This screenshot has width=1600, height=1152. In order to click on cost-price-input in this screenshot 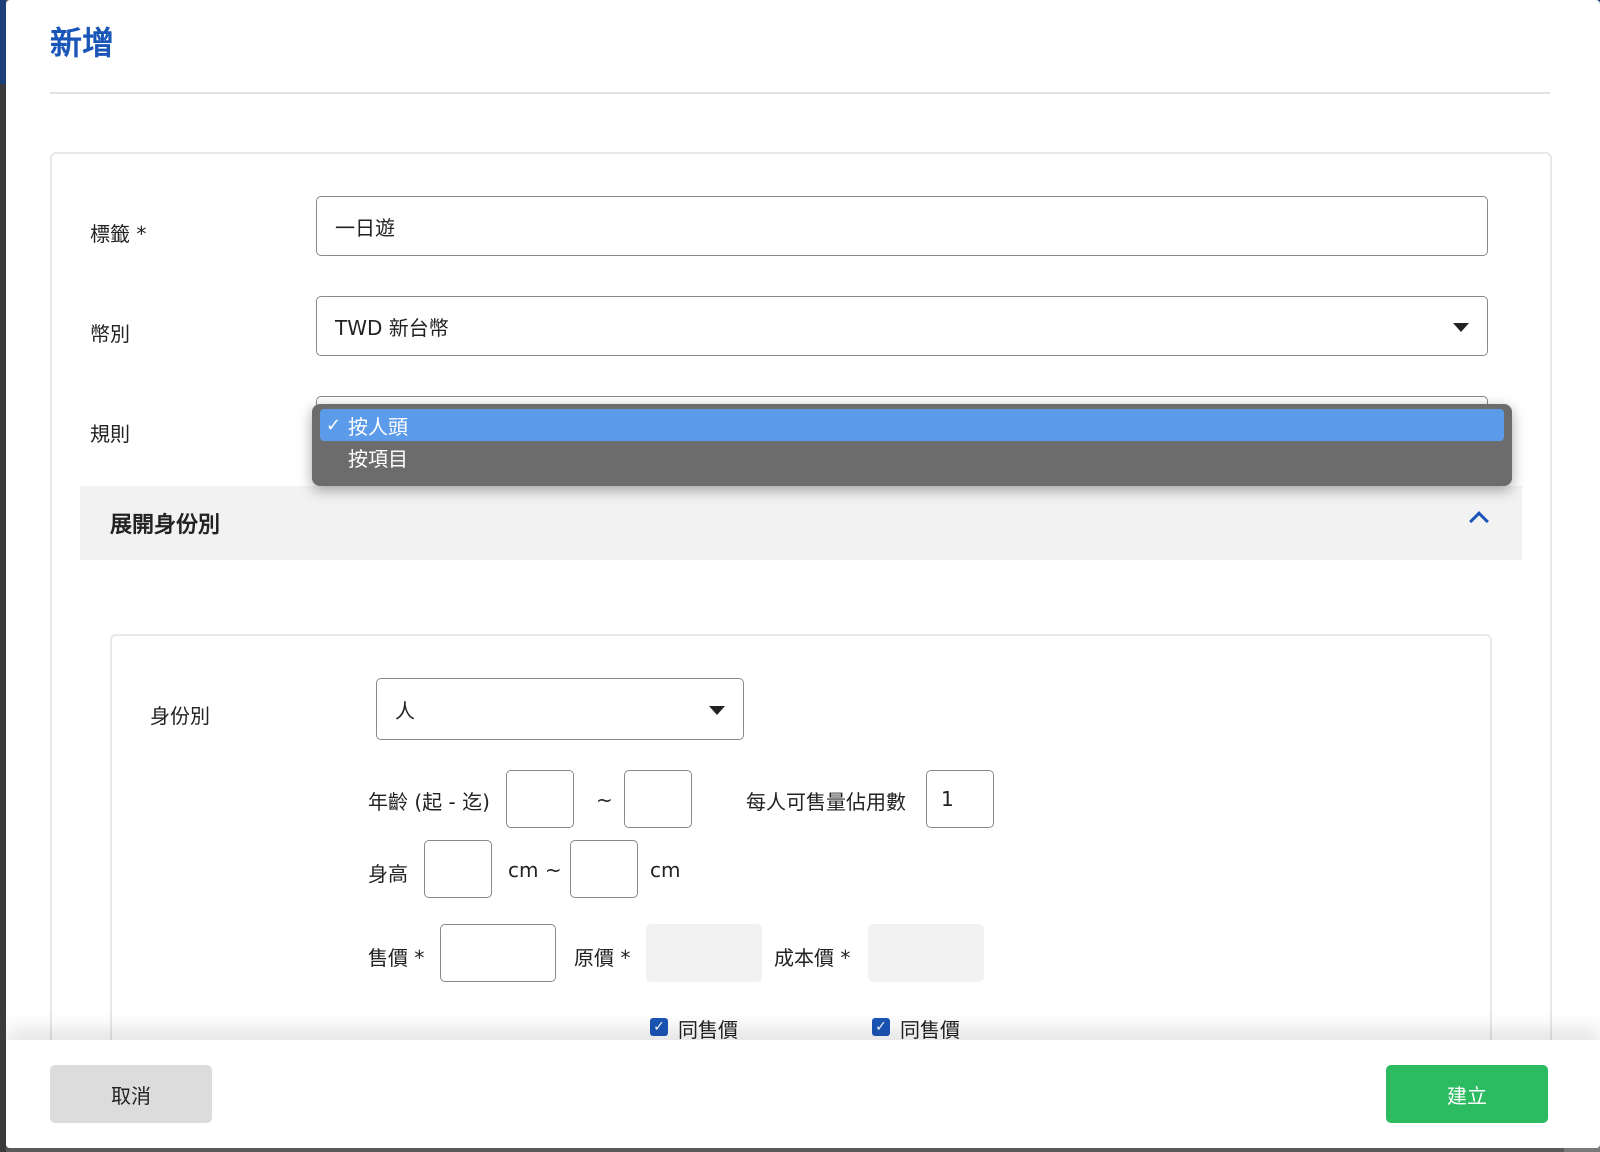, I will do `click(926, 953)`.